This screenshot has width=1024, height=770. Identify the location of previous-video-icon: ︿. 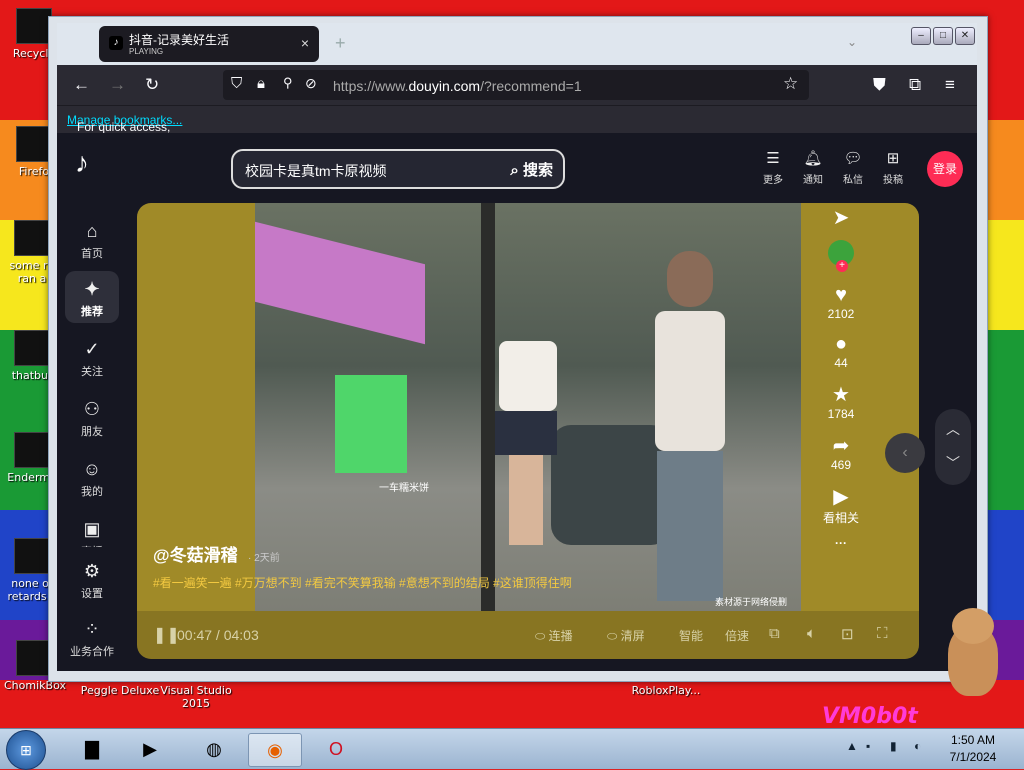
(953, 429).